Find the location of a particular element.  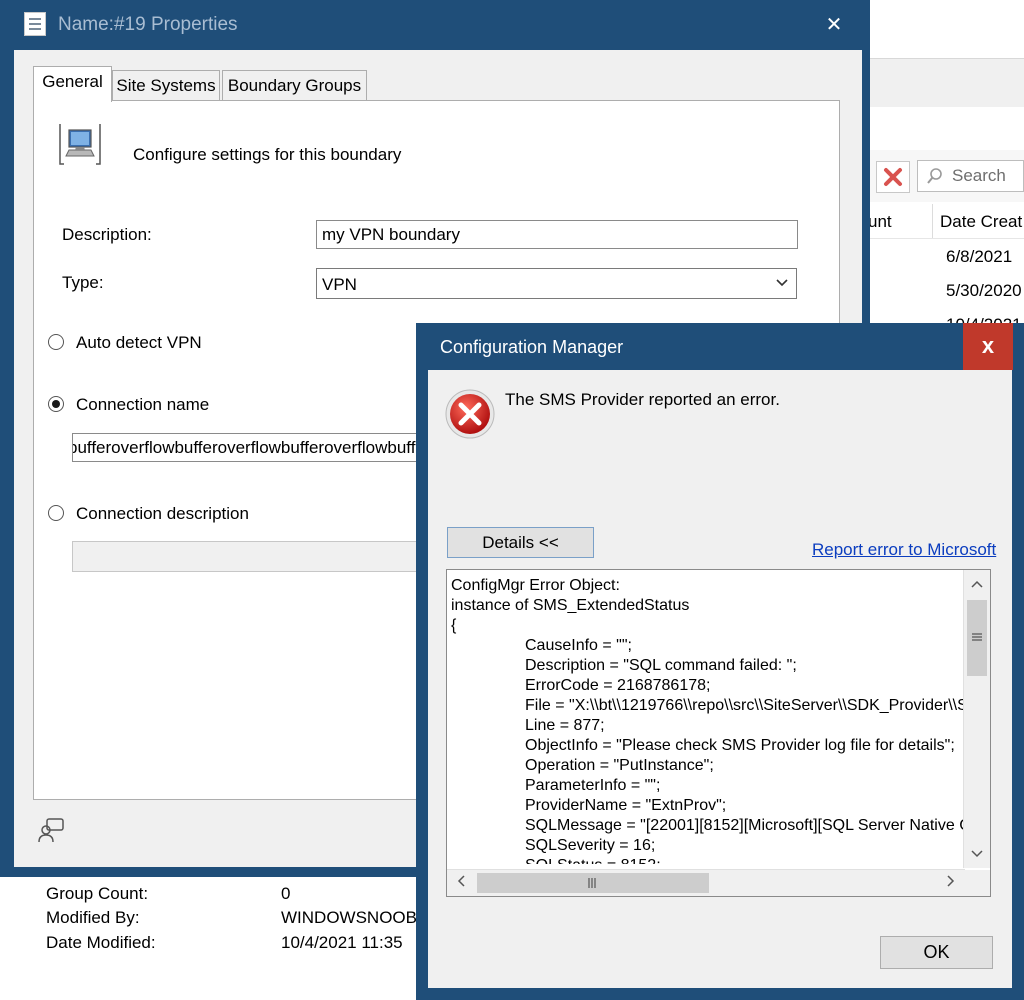

list-item: 6/8/2021 is located at coordinates (942, 257).